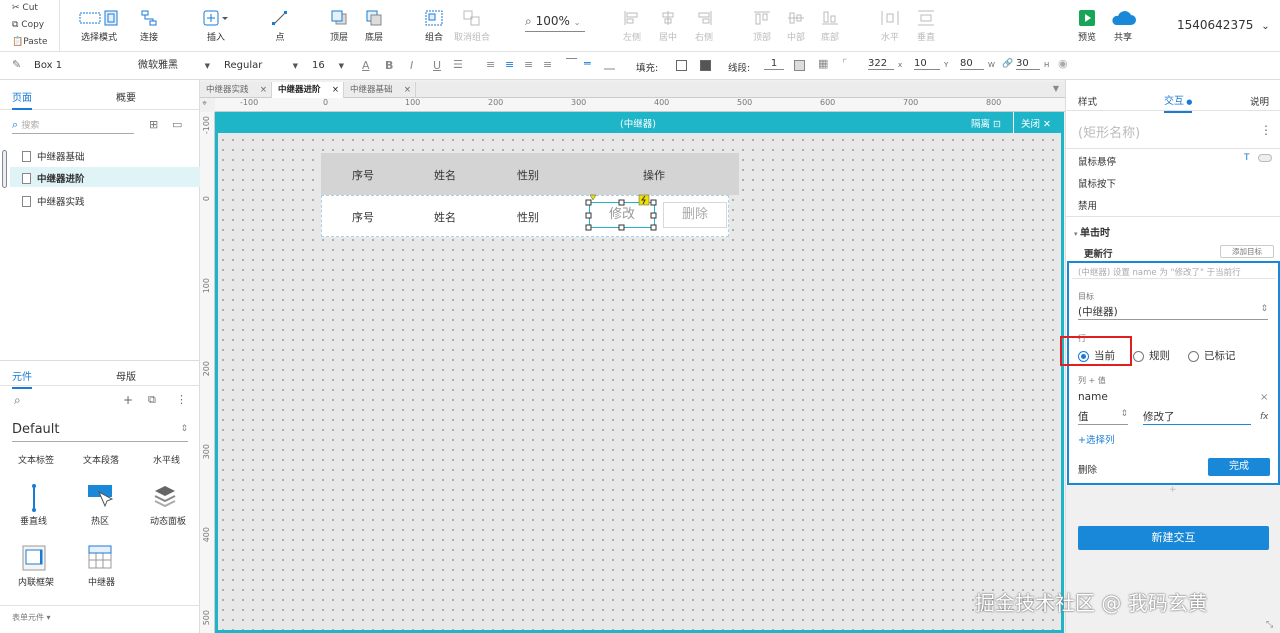 The image size is (1280, 633). Describe the element at coordinates (30, 126) in the screenshot. I see `search-input: 搜索` at that location.